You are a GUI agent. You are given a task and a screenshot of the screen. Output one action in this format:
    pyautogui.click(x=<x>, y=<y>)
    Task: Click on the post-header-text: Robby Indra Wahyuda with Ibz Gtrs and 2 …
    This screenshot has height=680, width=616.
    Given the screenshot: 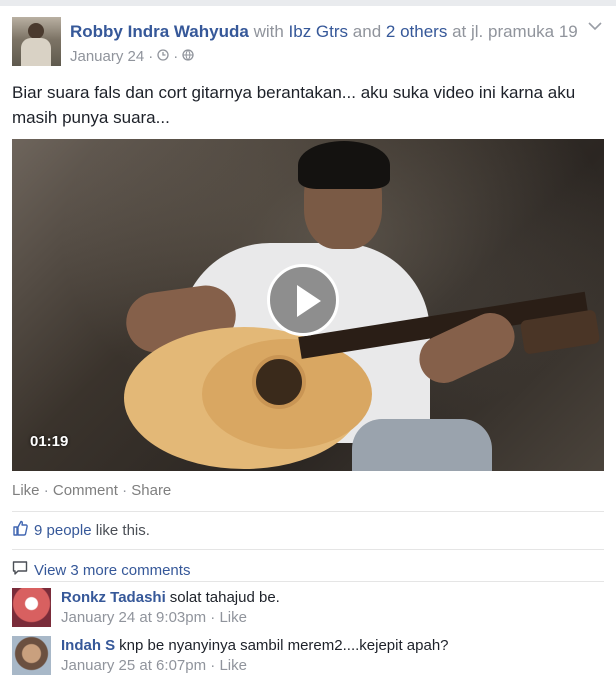 What is the action you would take?
    pyautogui.click(x=330, y=44)
    